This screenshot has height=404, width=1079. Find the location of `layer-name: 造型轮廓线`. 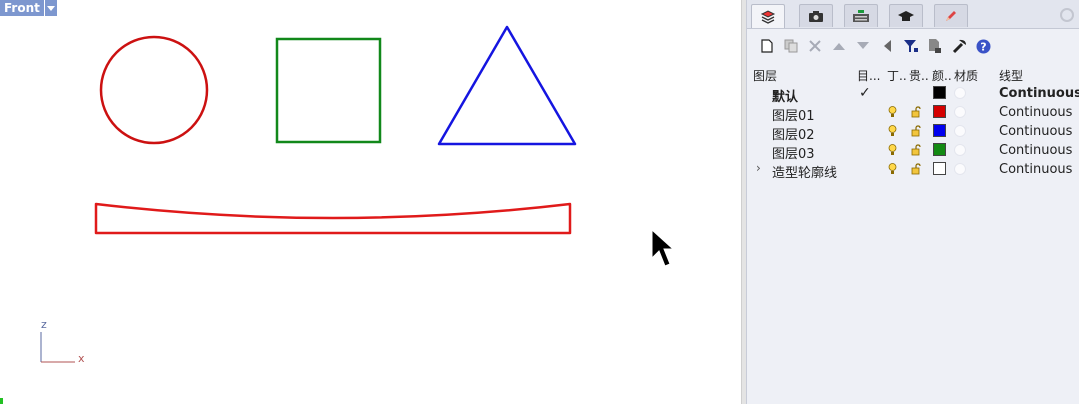

layer-name: 造型轮廓线 is located at coordinates (805, 173).